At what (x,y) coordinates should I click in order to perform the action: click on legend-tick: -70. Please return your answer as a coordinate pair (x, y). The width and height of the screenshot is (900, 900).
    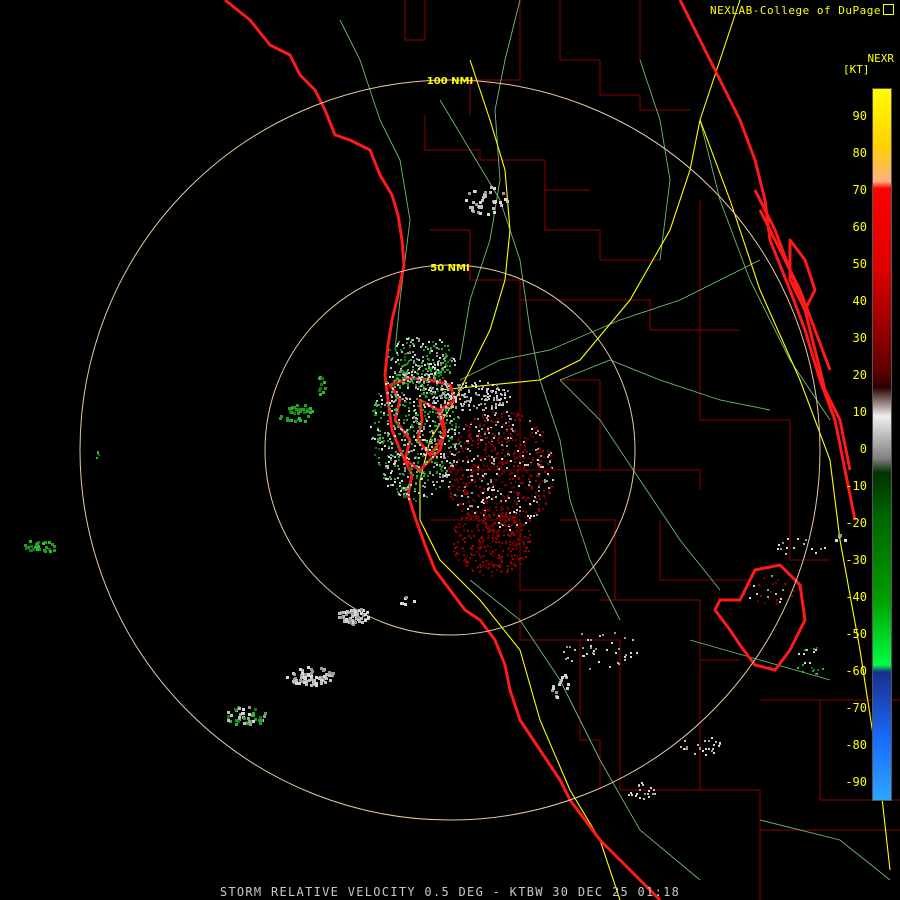
    Looking at the image, I should click on (856, 708).